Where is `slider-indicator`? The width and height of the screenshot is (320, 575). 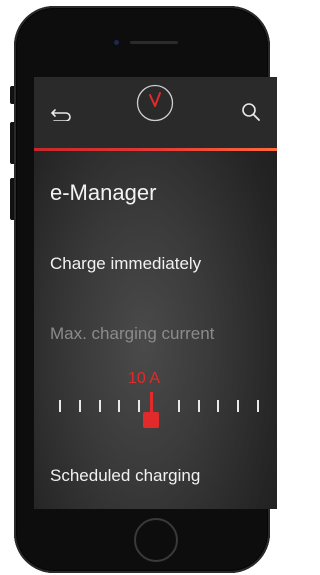 slider-indicator is located at coordinates (151, 403).